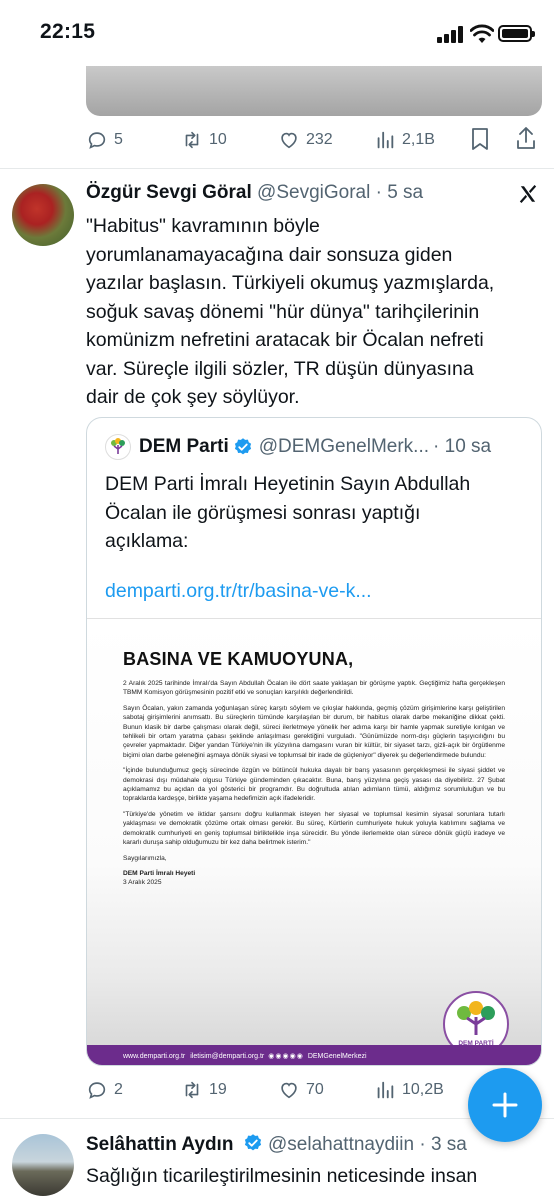 Image resolution: width=554 pixels, height=1200 pixels. Describe the element at coordinates (337, 1056) in the screenshot. I see `footer-handle: DEMGenelMerkezi` at that location.